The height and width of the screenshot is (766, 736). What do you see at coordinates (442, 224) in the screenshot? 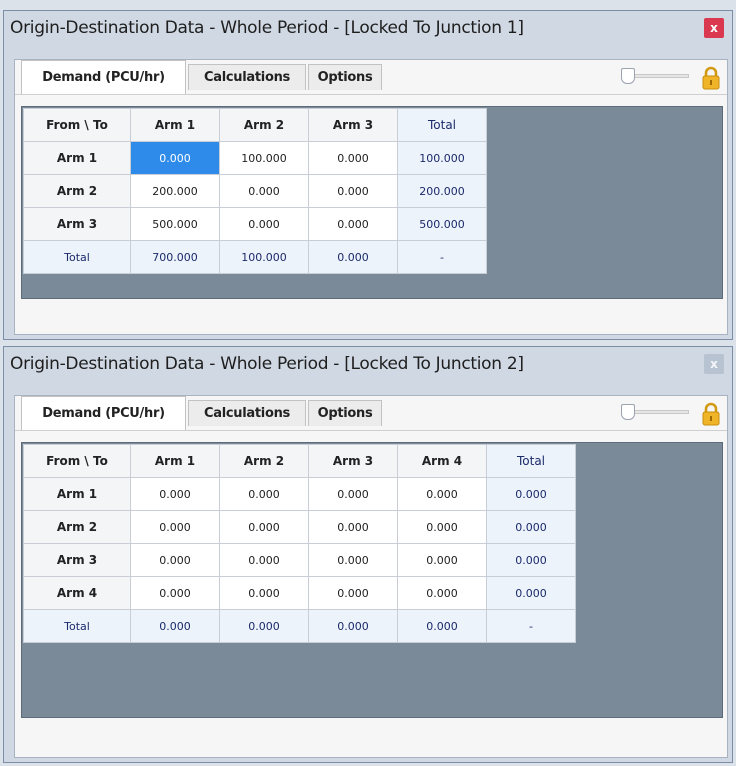
I see `row-total-cell: 500.000` at bounding box center [442, 224].